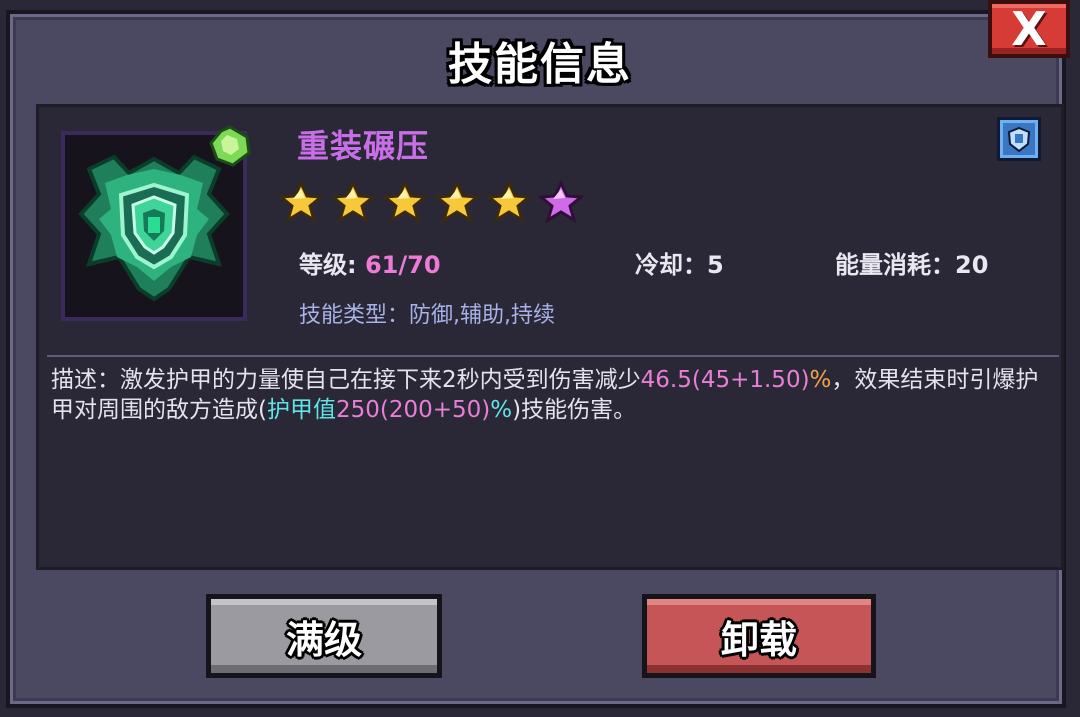 Image resolution: width=1080 pixels, height=717 pixels. What do you see at coordinates (402, 265) in the screenshot?
I see `level-value: 61/70` at bounding box center [402, 265].